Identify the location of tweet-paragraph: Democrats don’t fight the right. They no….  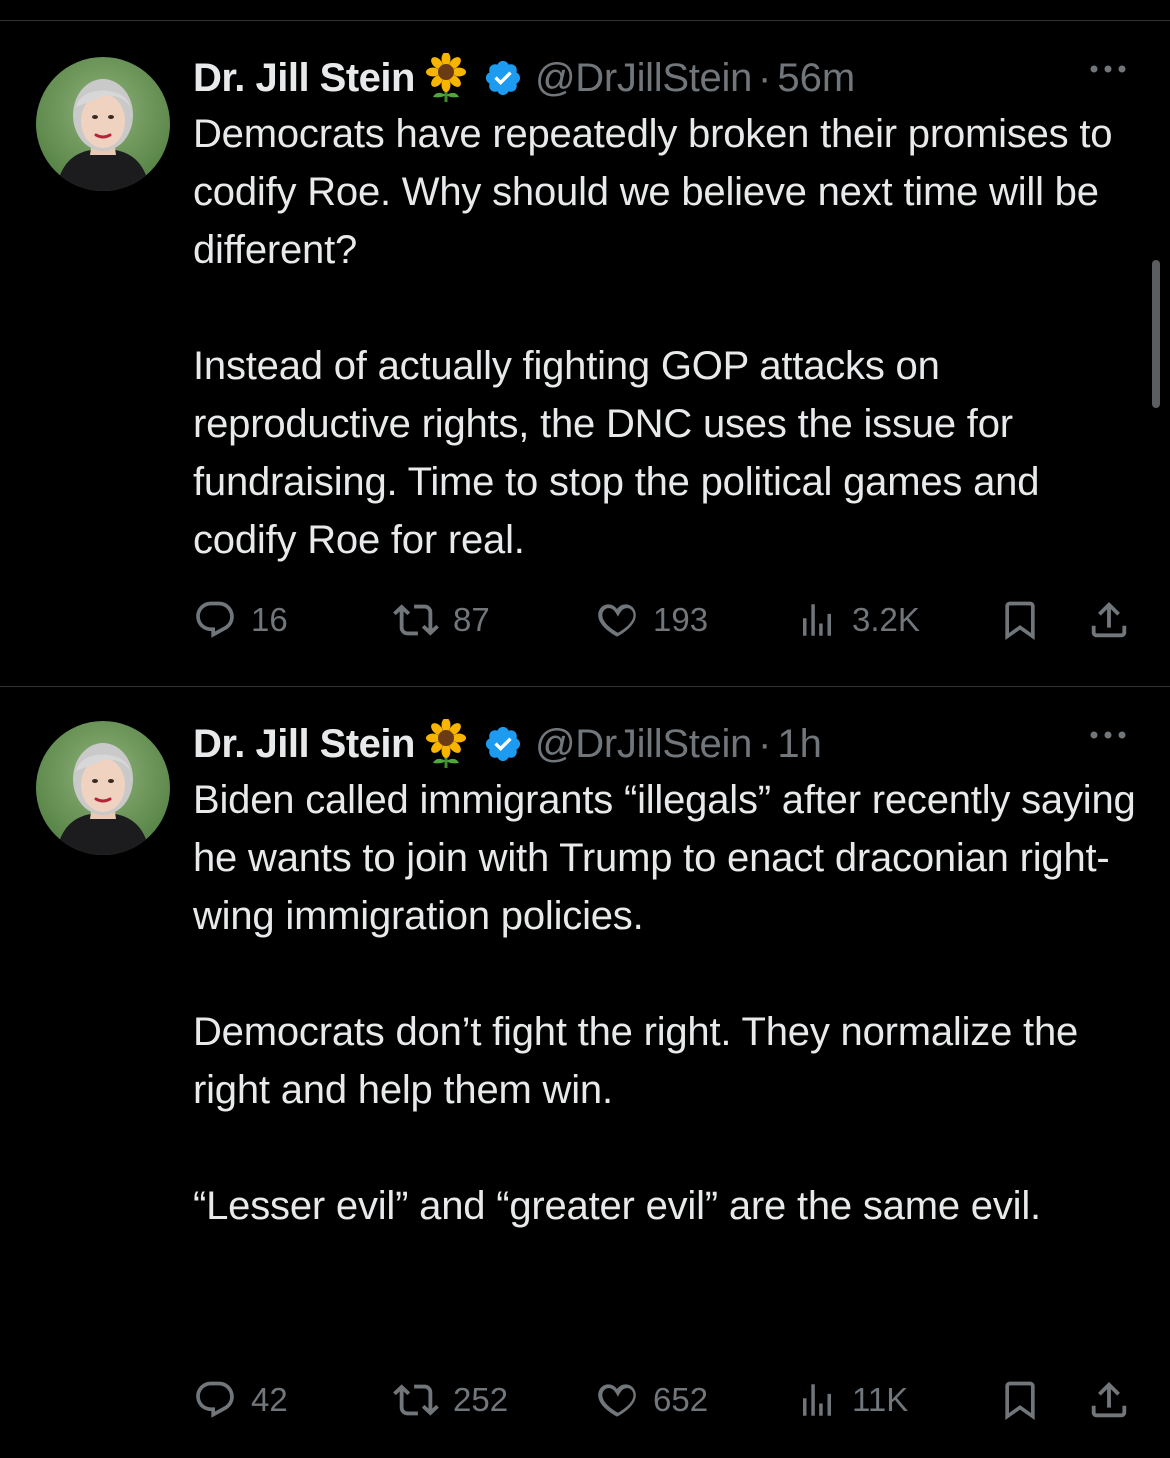
(636, 1061).